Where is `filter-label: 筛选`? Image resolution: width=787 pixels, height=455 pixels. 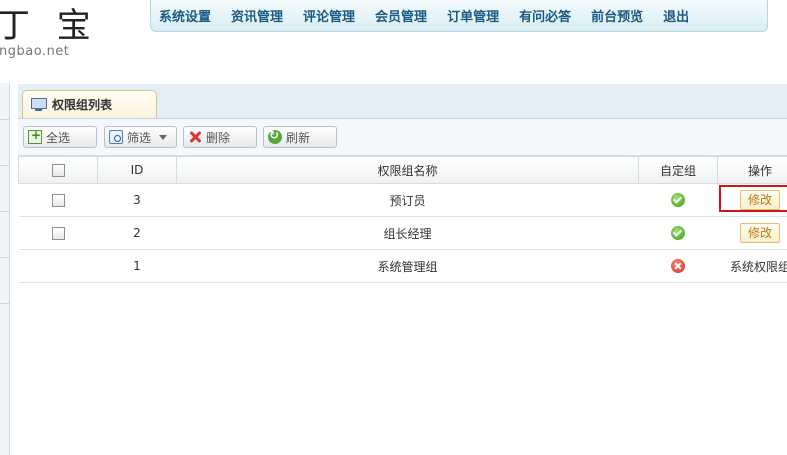
filter-label: 筛选 is located at coordinates (139, 137).